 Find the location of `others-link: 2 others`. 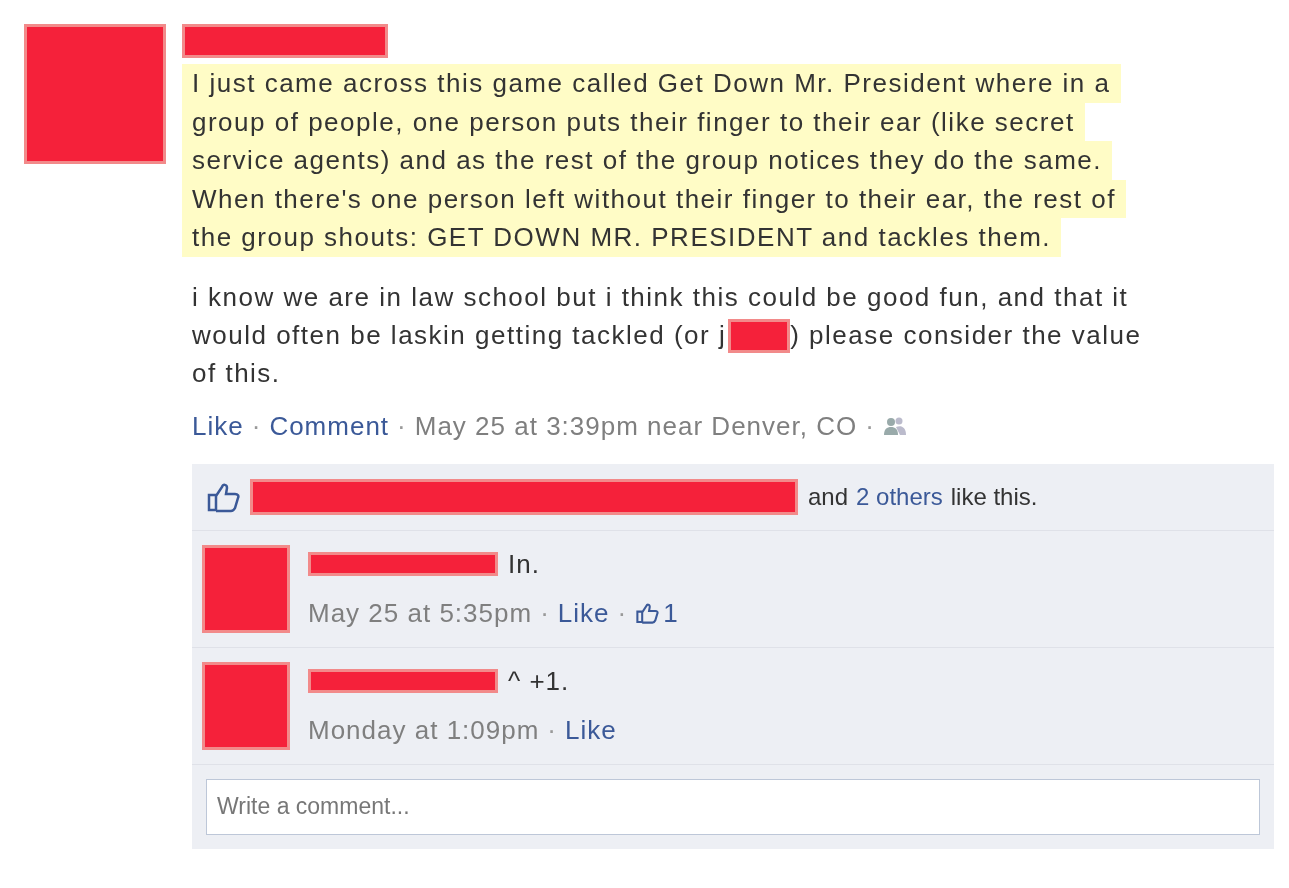

others-link: 2 others is located at coordinates (899, 496).